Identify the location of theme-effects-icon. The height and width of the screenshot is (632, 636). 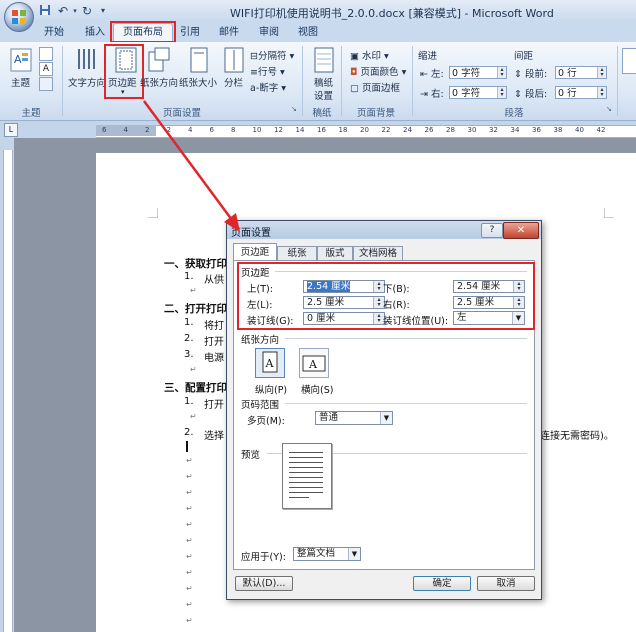
(46, 84).